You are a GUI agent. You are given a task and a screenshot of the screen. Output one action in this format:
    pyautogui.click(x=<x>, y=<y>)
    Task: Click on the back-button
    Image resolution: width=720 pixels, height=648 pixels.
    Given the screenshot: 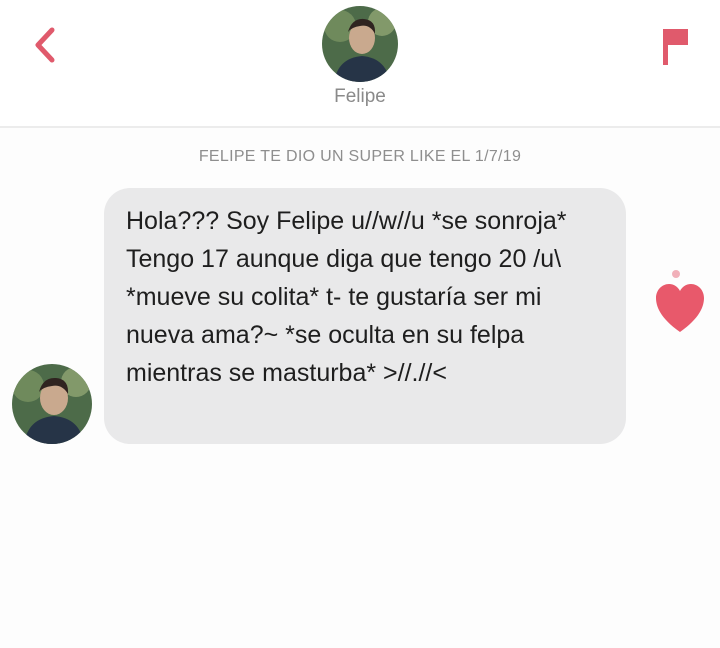 What is the action you would take?
    pyautogui.click(x=45, y=45)
    